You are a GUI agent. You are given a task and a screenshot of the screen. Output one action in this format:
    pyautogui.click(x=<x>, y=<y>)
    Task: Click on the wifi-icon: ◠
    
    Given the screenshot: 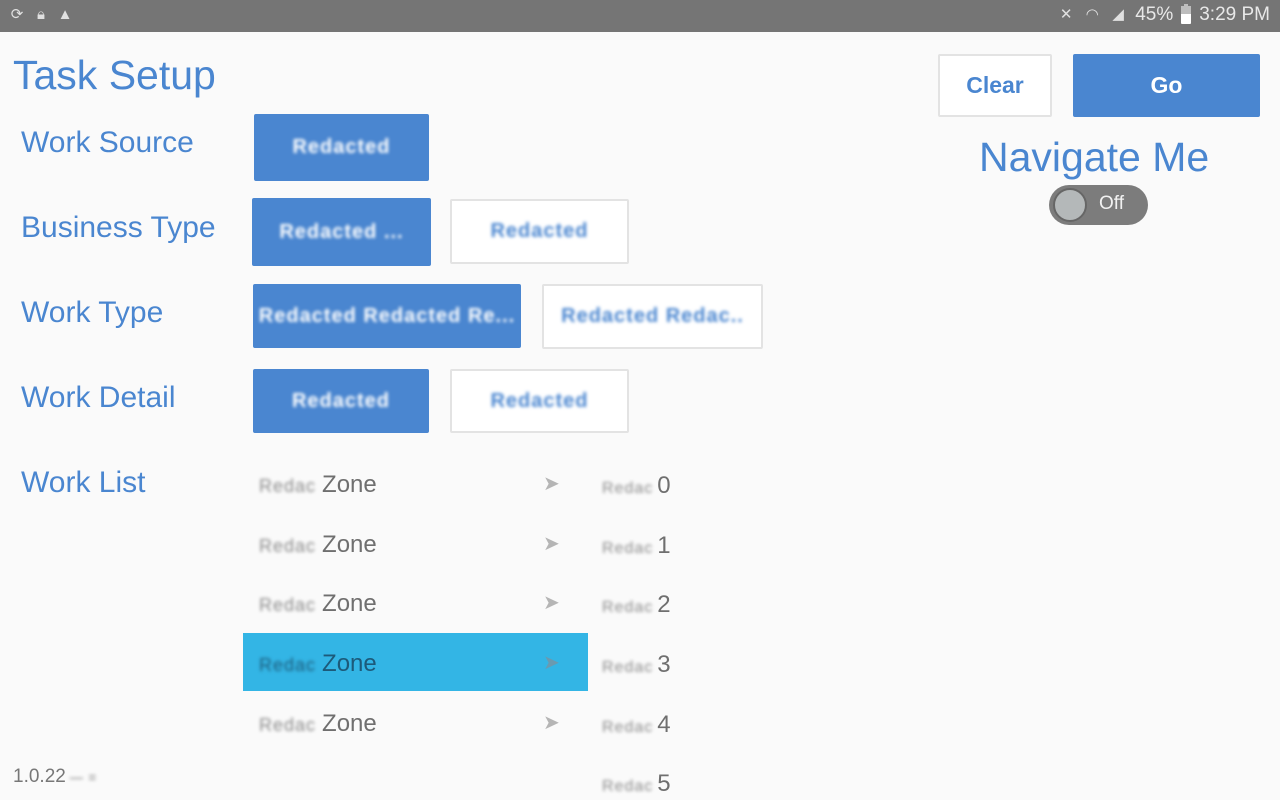 What is the action you would take?
    pyautogui.click(x=1092, y=14)
    